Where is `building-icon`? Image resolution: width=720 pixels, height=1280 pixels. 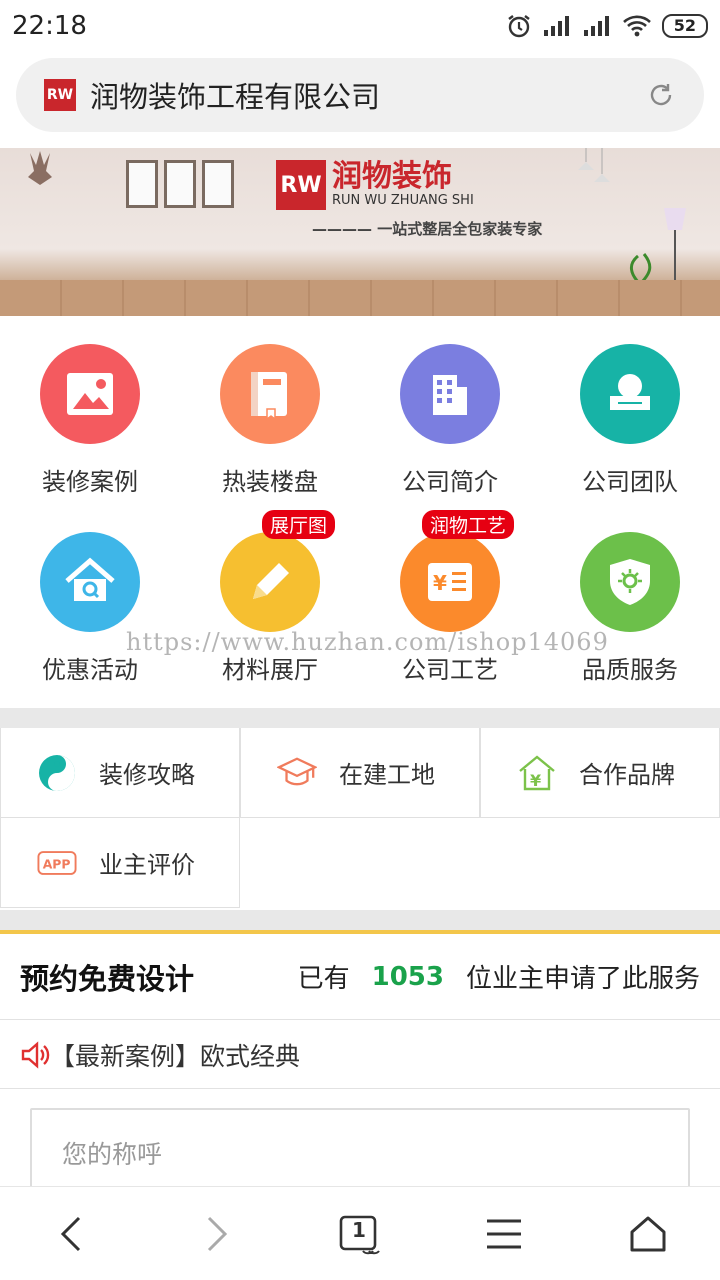
building-icon is located at coordinates (450, 394).